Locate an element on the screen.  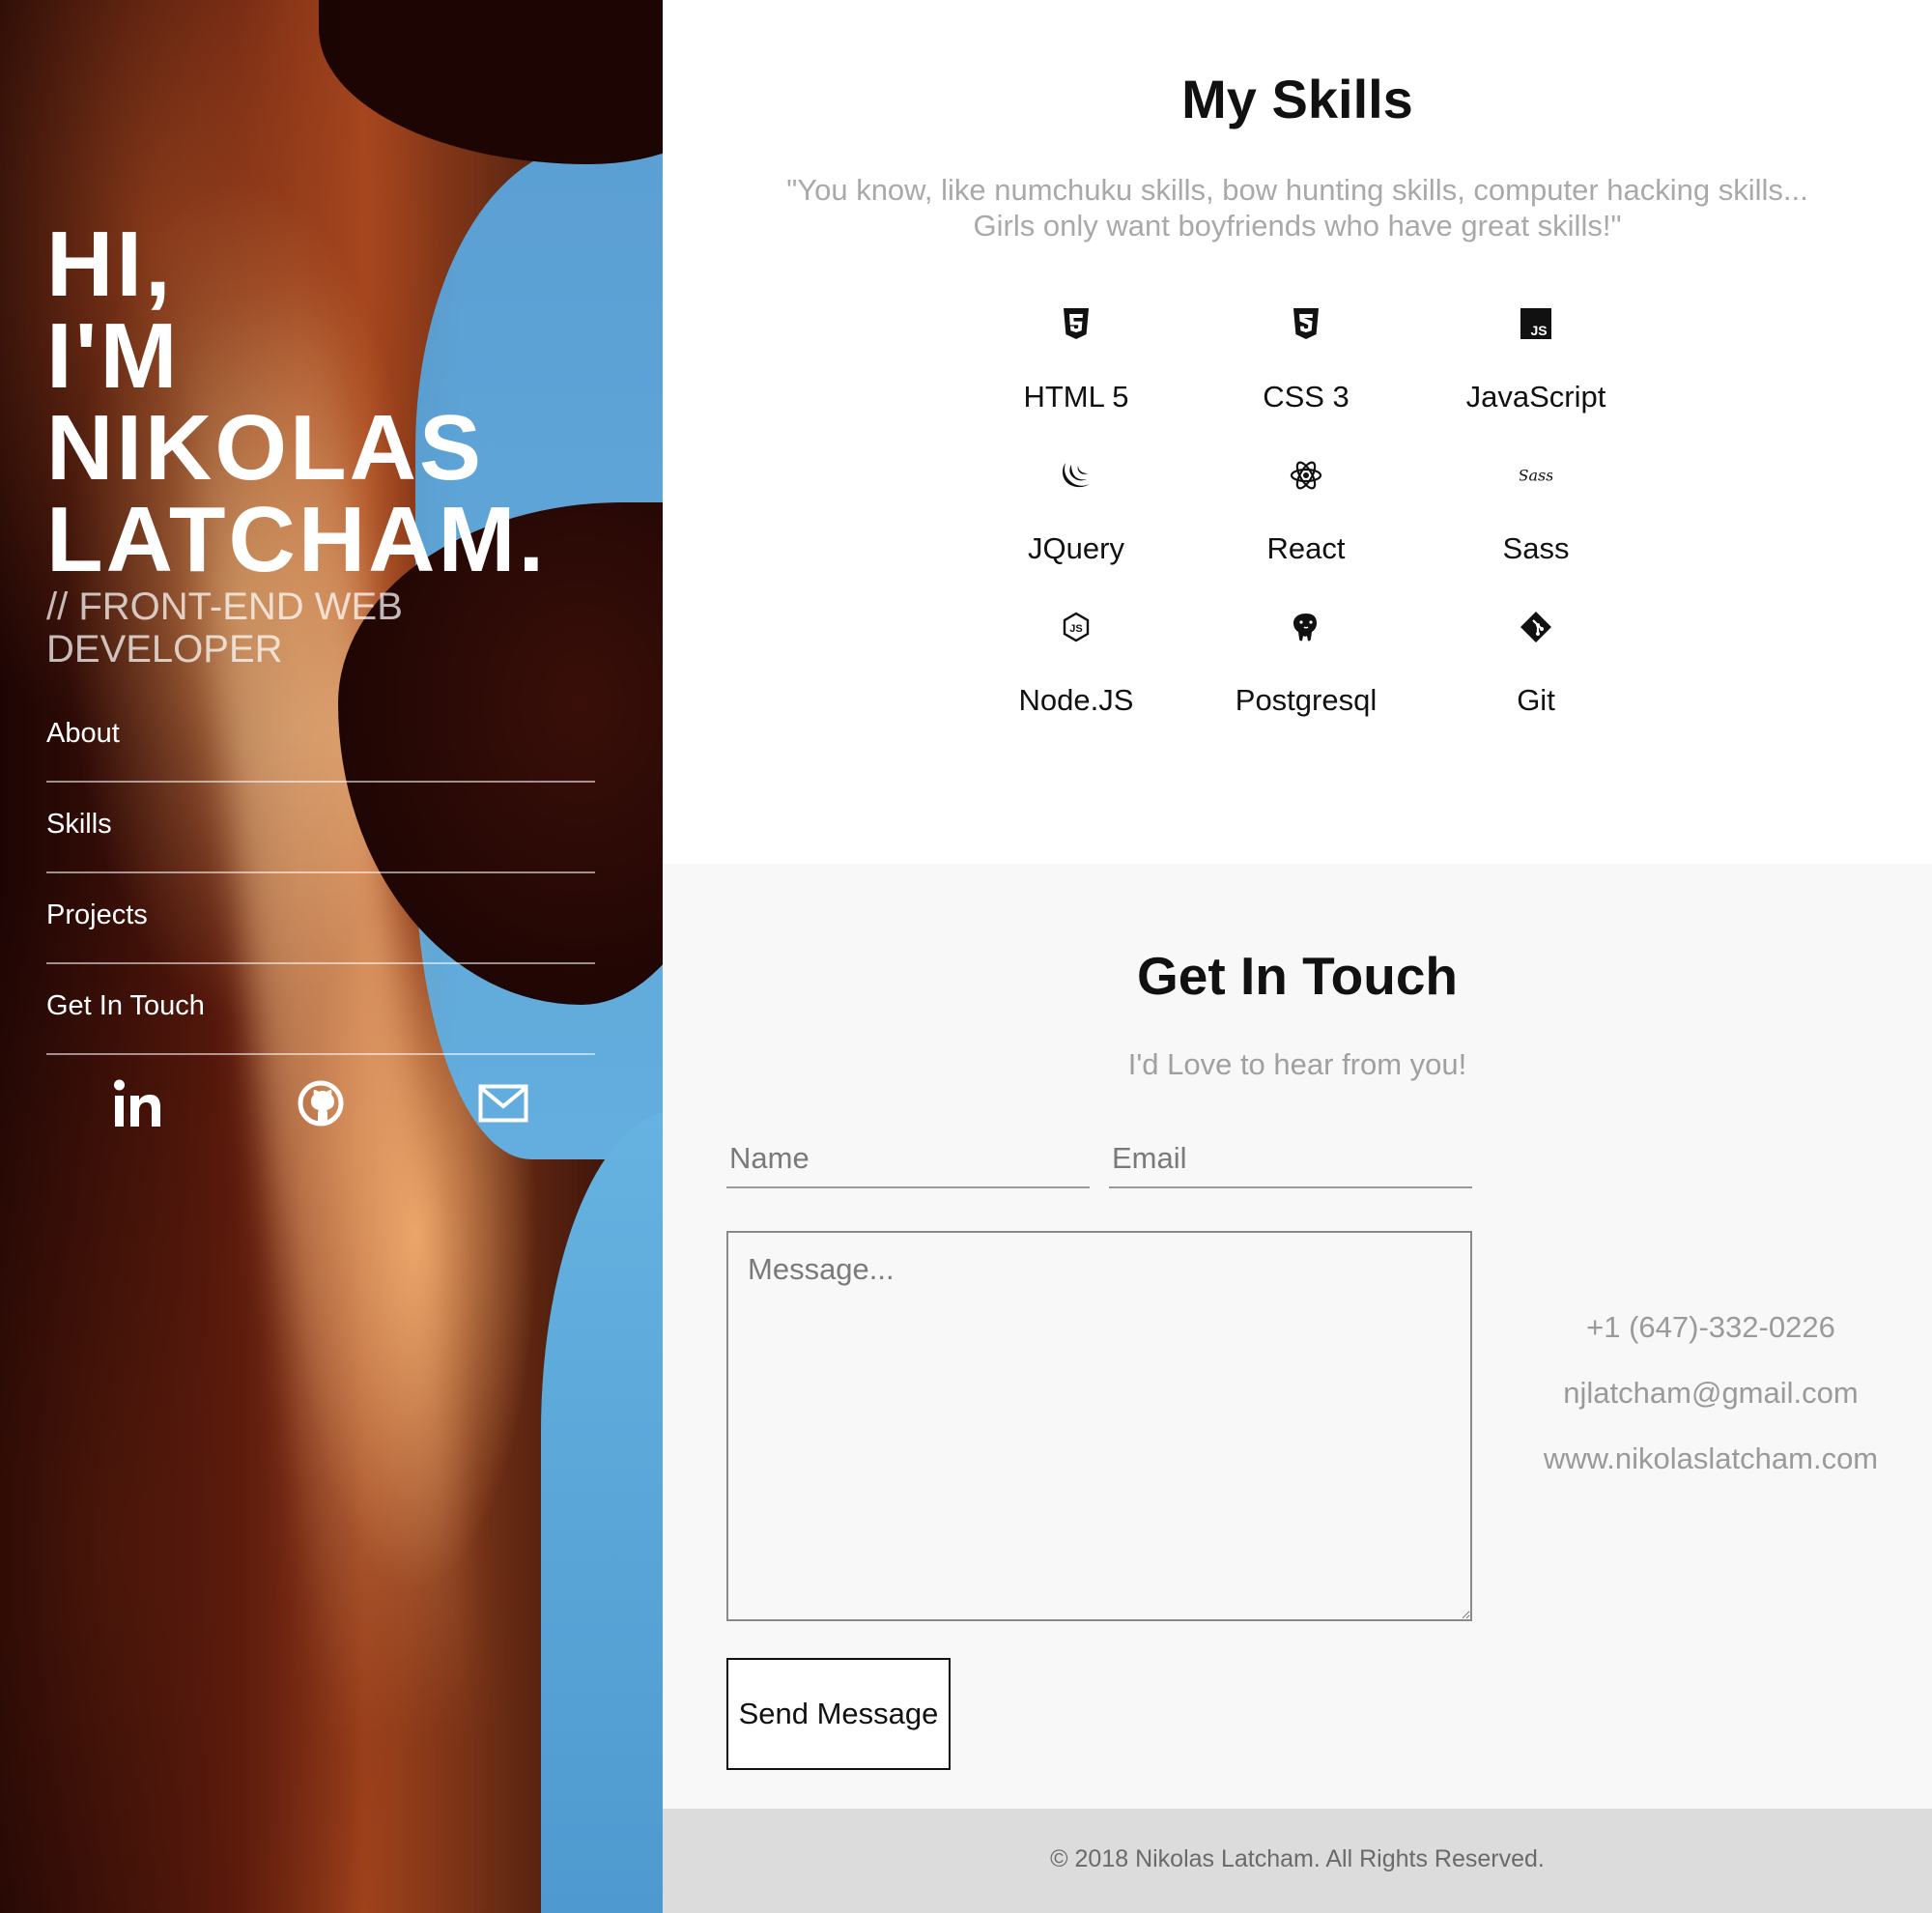
skill-label: HTML 5 is located at coordinates (1076, 397).